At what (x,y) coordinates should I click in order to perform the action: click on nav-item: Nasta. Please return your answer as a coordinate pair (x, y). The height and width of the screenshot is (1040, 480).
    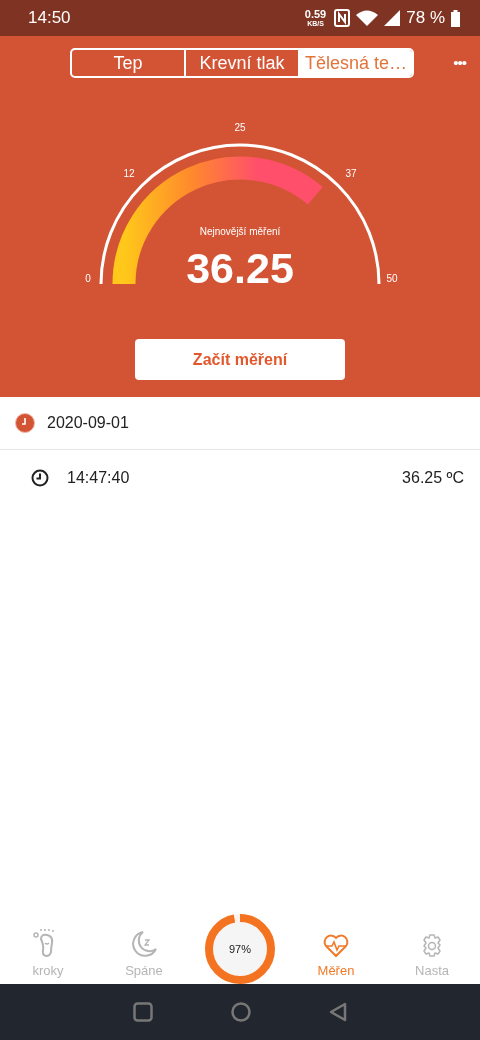
    Looking at the image, I should click on (432, 949).